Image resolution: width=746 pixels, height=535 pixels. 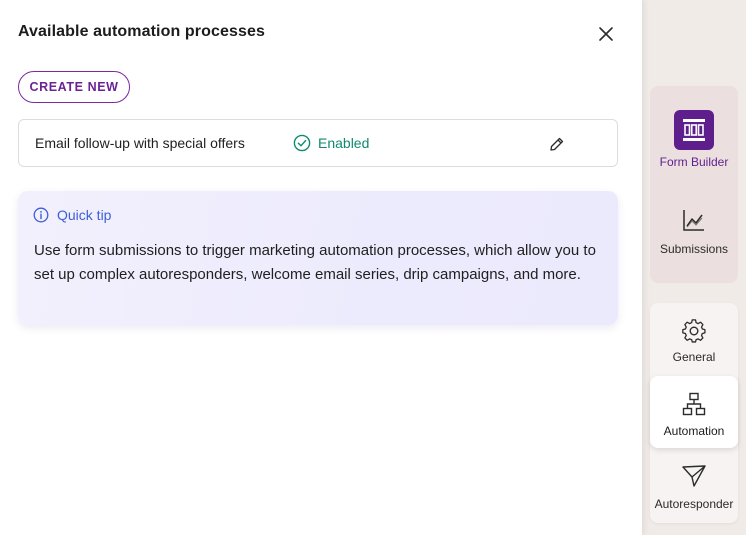 I want to click on panel-title: Available automation processes, so click(x=141, y=31).